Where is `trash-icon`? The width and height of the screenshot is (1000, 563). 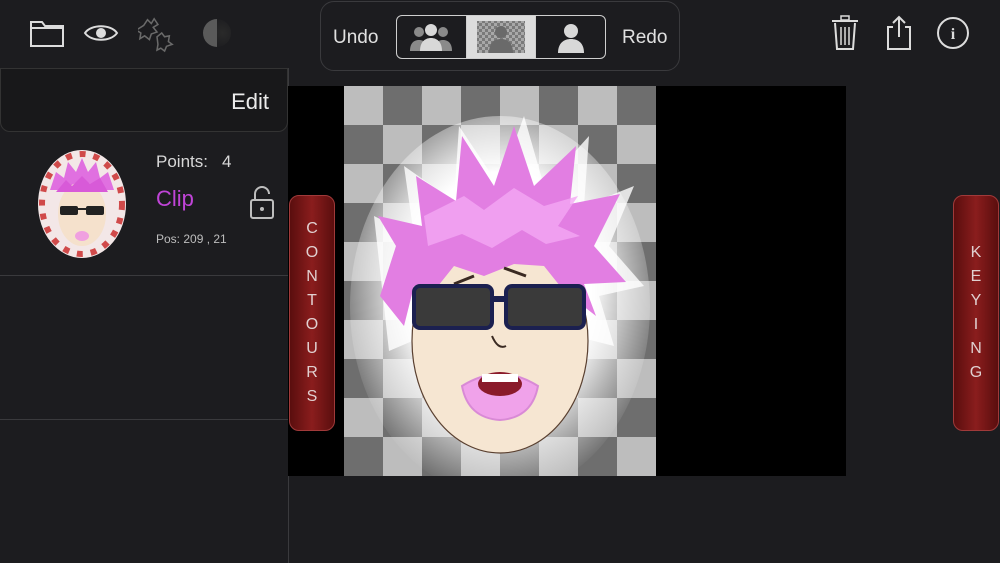
trash-icon is located at coordinates (845, 33).